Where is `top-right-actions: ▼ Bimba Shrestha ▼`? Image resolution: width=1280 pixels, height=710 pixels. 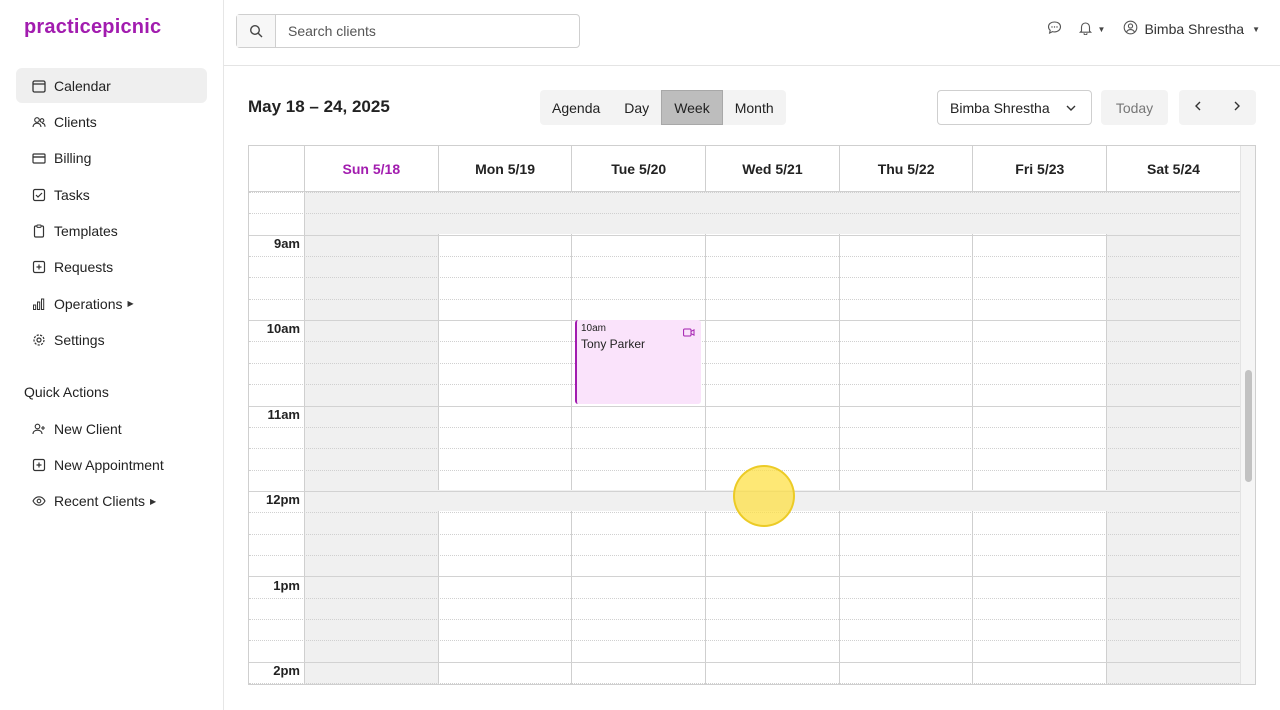
top-right-actions: ▼ Bimba Shrestha ▼ is located at coordinates (1153, 29).